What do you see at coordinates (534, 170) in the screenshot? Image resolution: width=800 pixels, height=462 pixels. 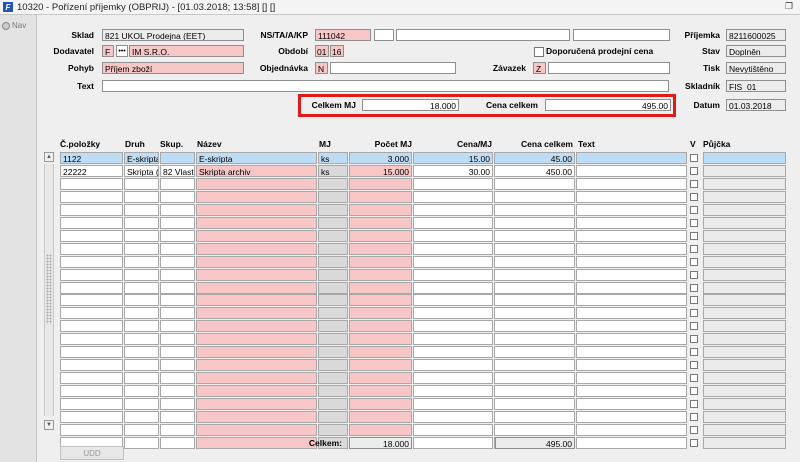 I see `cell-cena-celkem: 450.00` at bounding box center [534, 170].